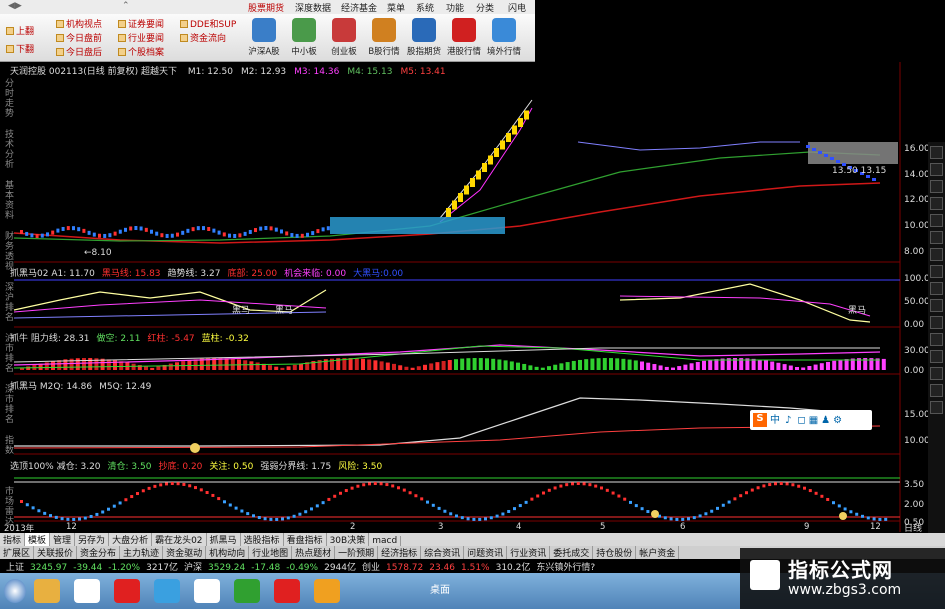 This screenshot has width=945, height=609. Describe the element at coordinates (400, 552) in the screenshot. I see `extension-tab-9: 经济指标` at that location.